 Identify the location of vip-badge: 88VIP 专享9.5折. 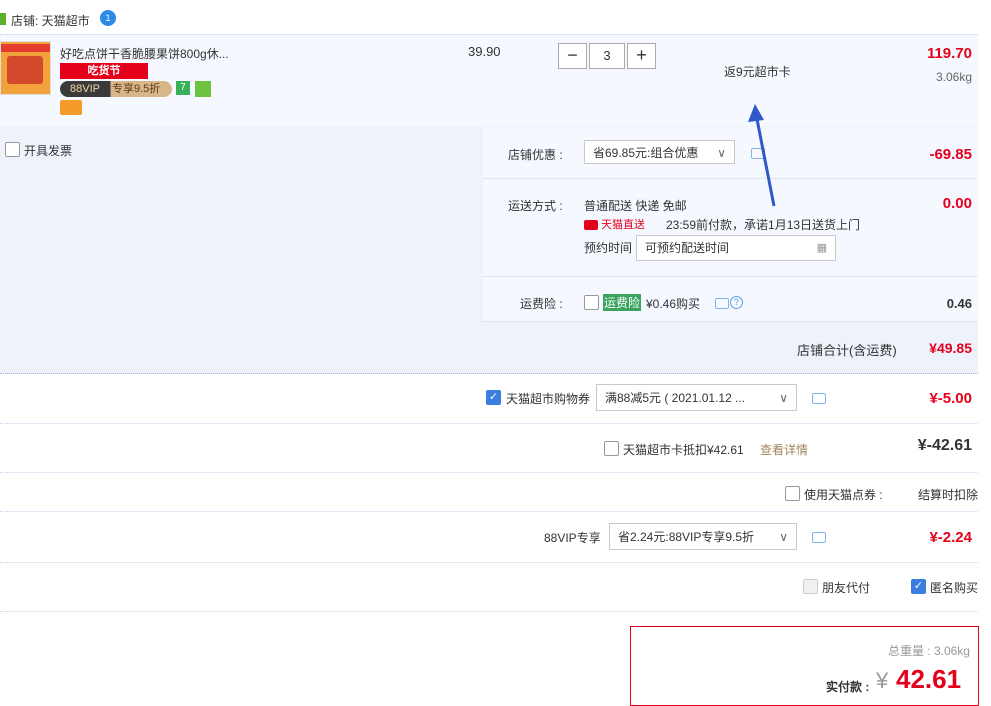
(116, 89).